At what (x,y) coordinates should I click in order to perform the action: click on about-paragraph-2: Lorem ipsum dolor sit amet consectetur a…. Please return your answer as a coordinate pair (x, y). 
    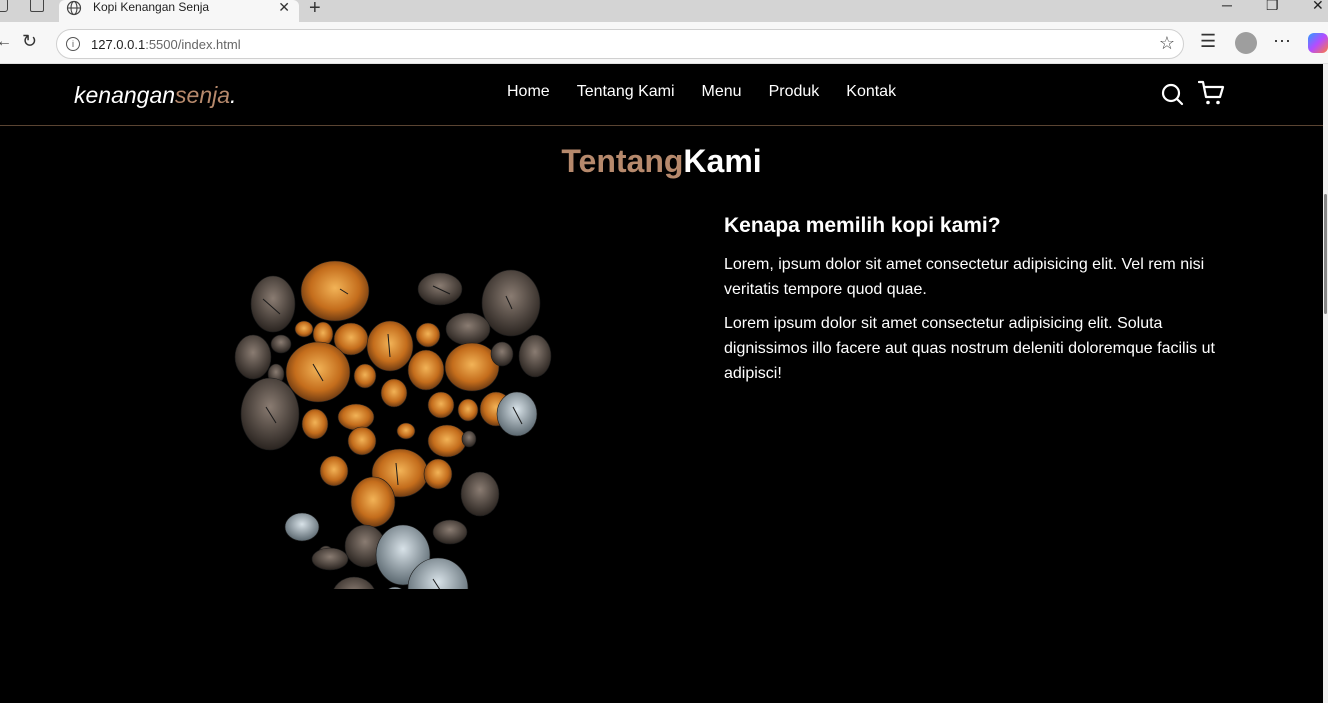
    Looking at the image, I should click on (969, 348).